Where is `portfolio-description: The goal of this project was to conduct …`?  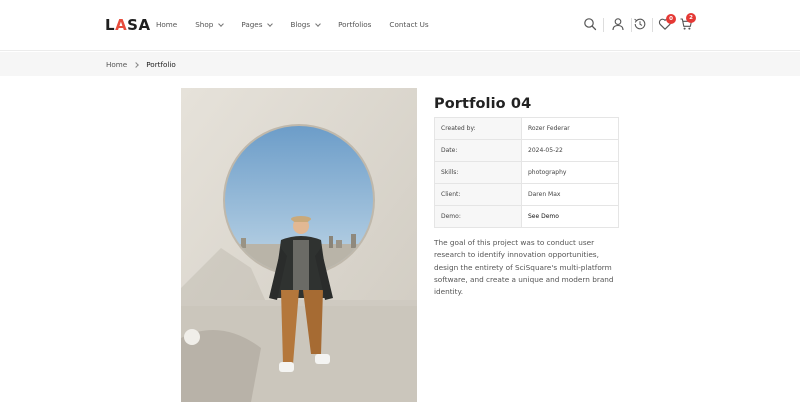
portfolio-description: The goal of this project was to conduct … is located at coordinates (524, 267).